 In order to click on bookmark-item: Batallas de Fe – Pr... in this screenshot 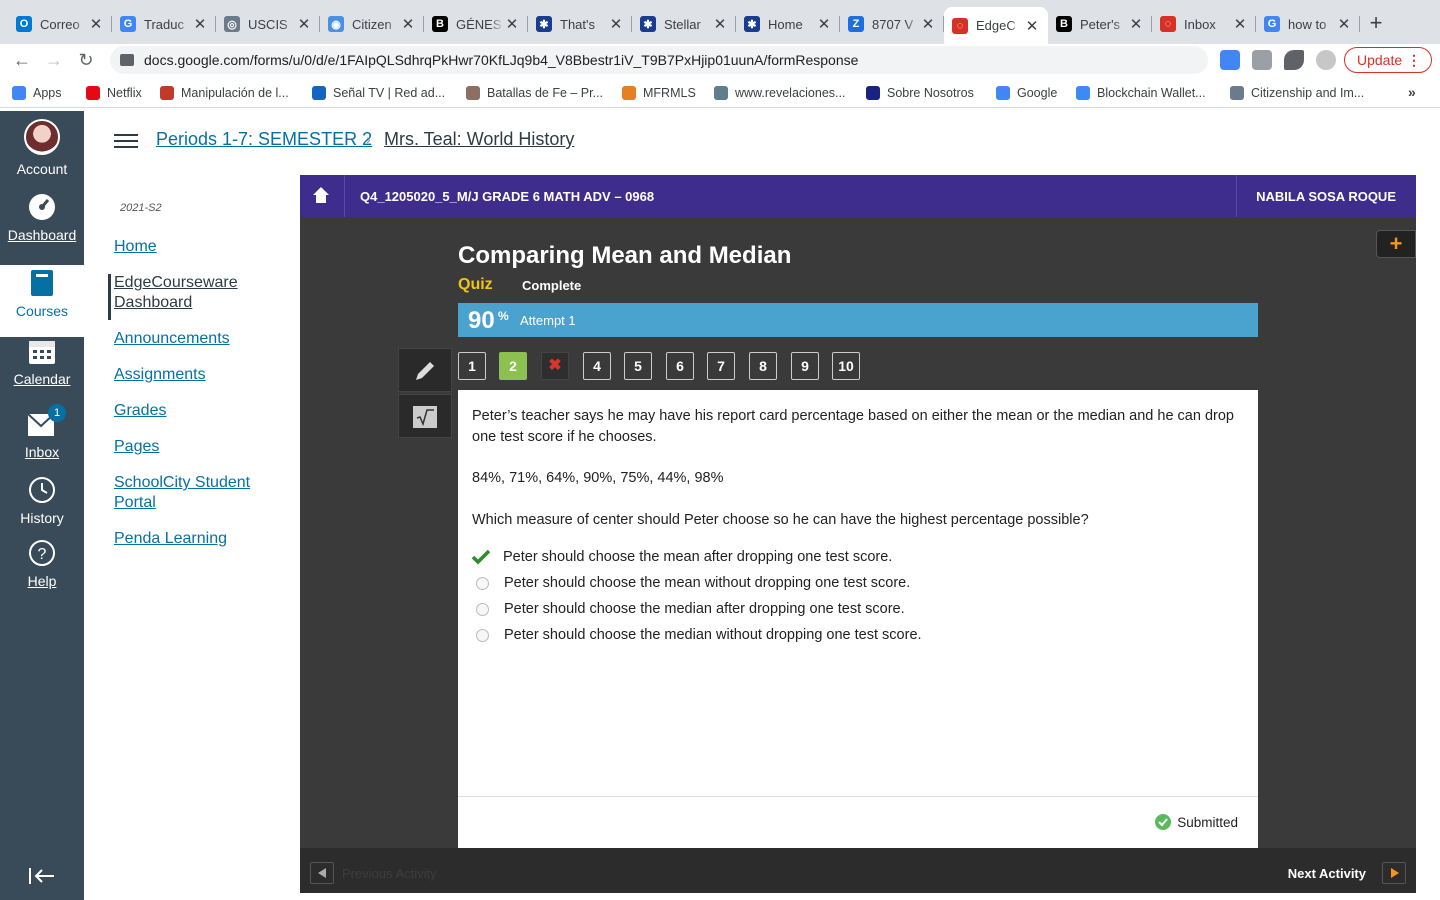, I will do `click(534, 93)`.